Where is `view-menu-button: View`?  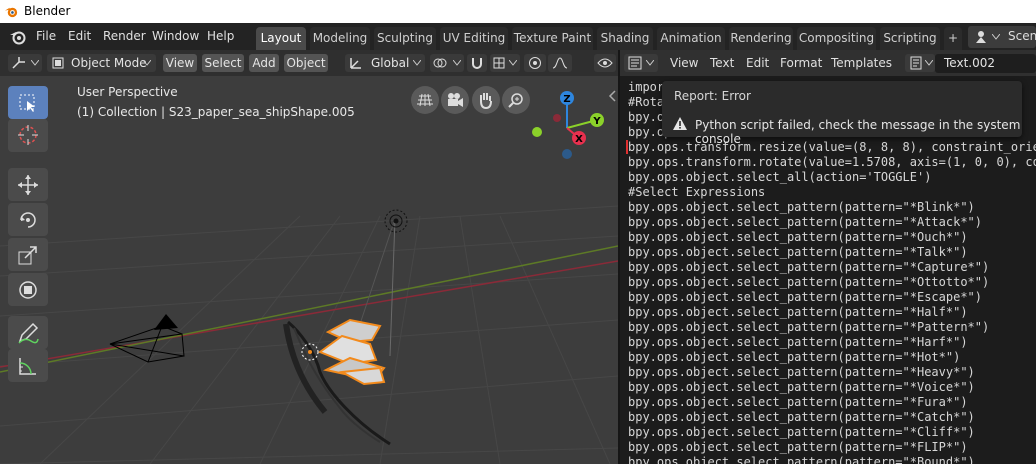 view-menu-button: View is located at coordinates (180, 63).